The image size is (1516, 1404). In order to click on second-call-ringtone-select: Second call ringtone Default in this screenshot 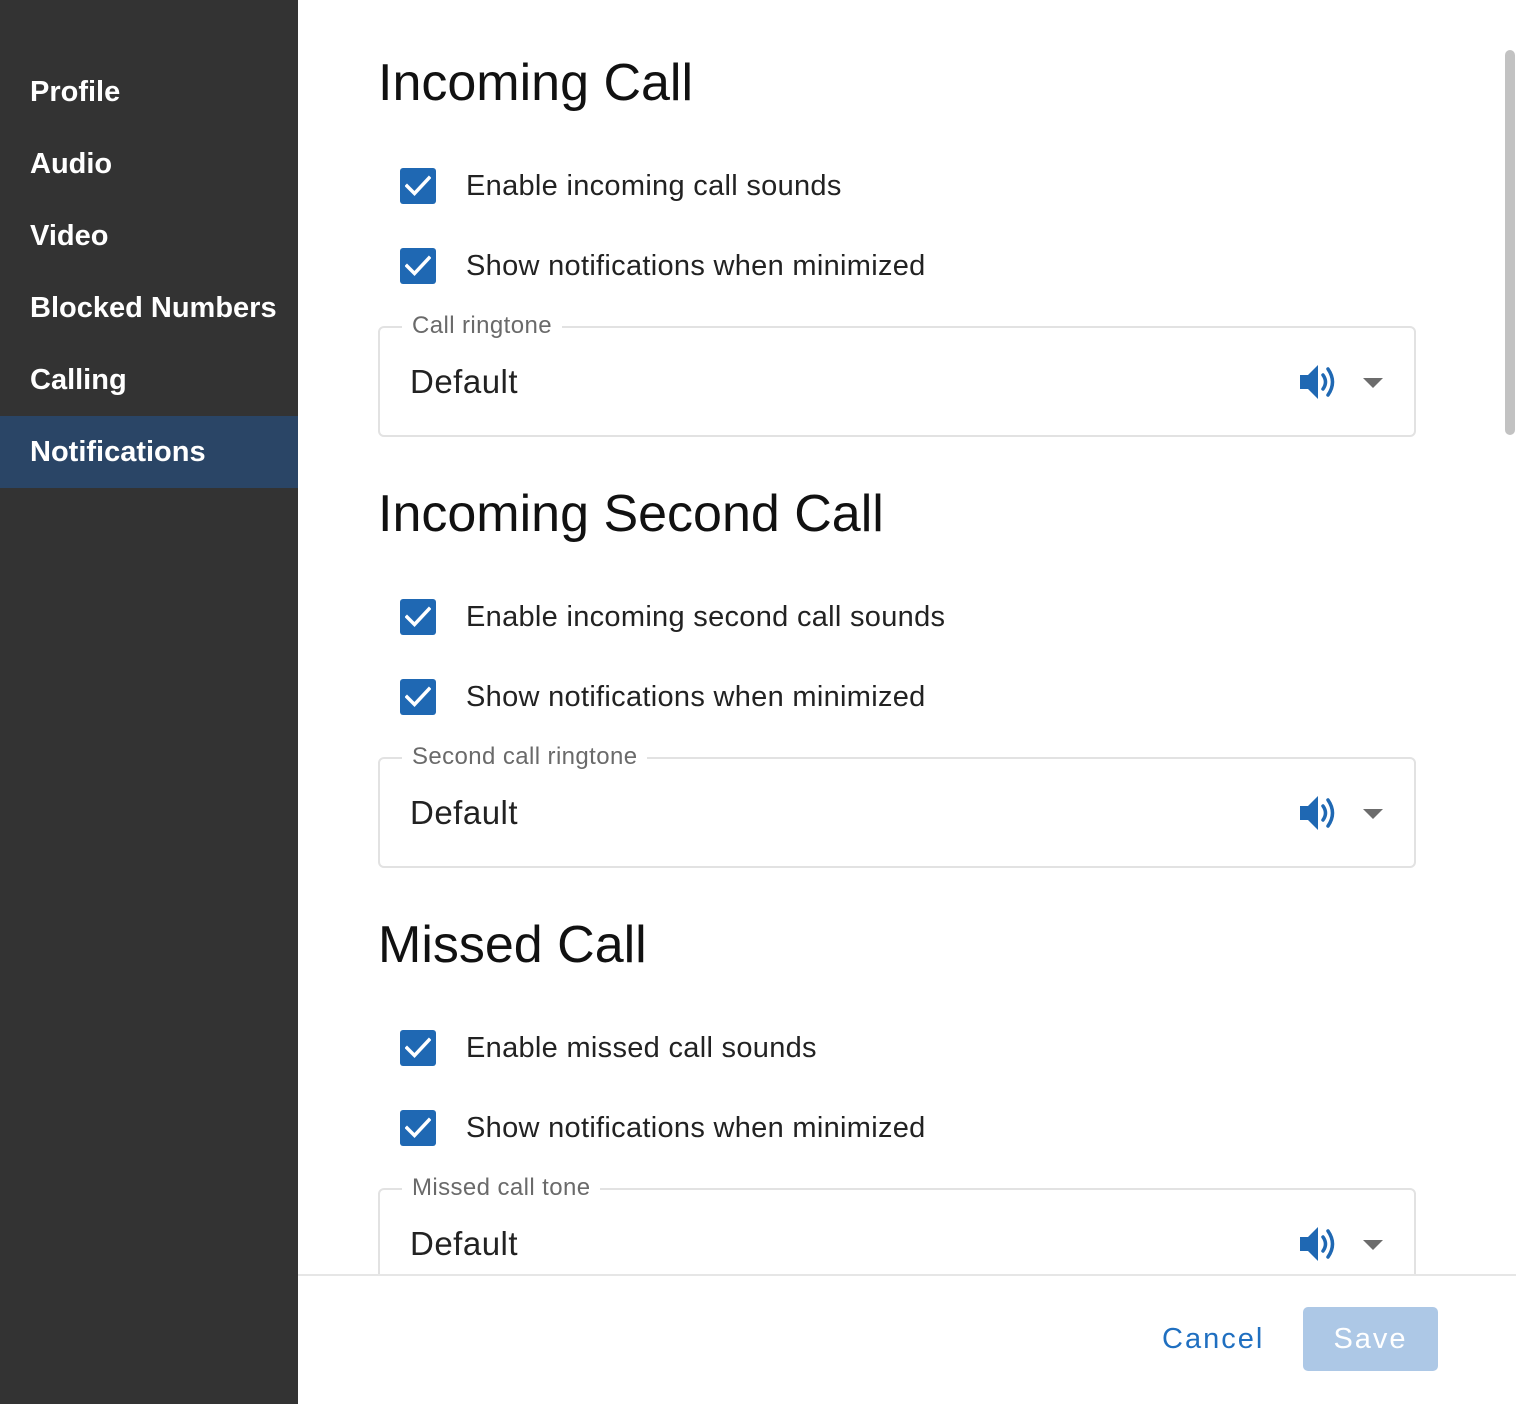, I will do `click(897, 805)`.